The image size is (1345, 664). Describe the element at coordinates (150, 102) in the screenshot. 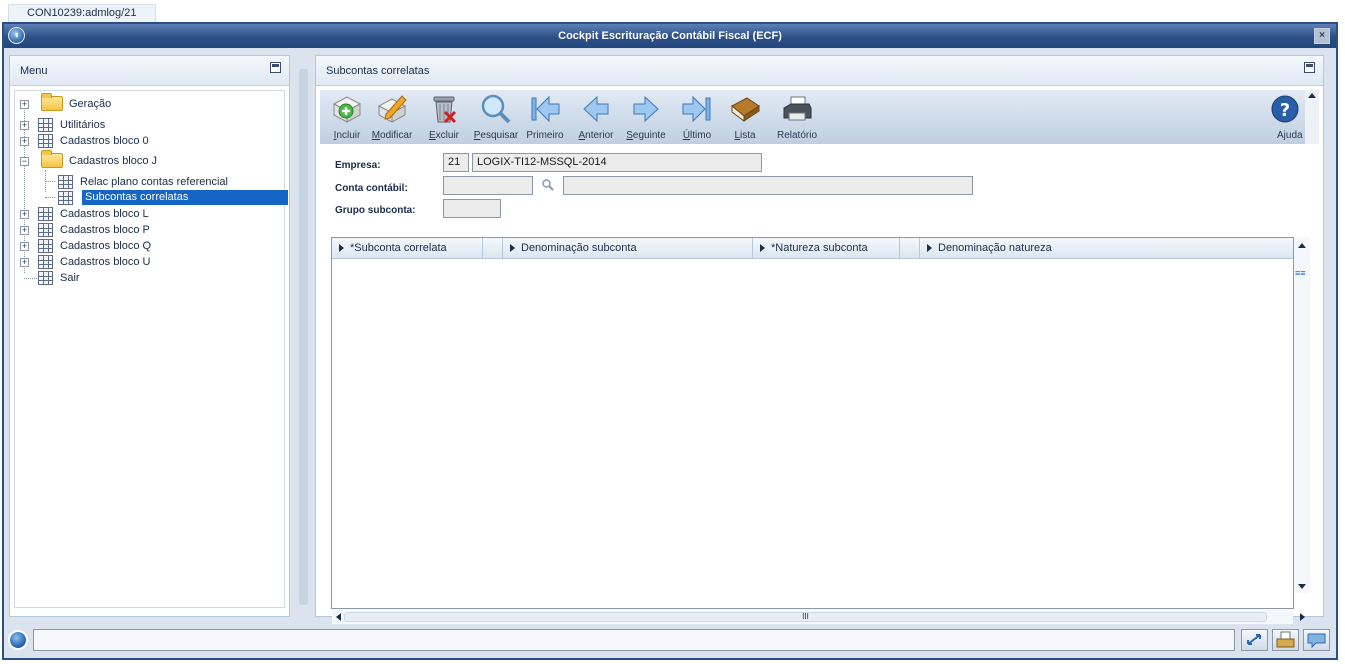

I see `menu-item-geracao: + Geração` at that location.